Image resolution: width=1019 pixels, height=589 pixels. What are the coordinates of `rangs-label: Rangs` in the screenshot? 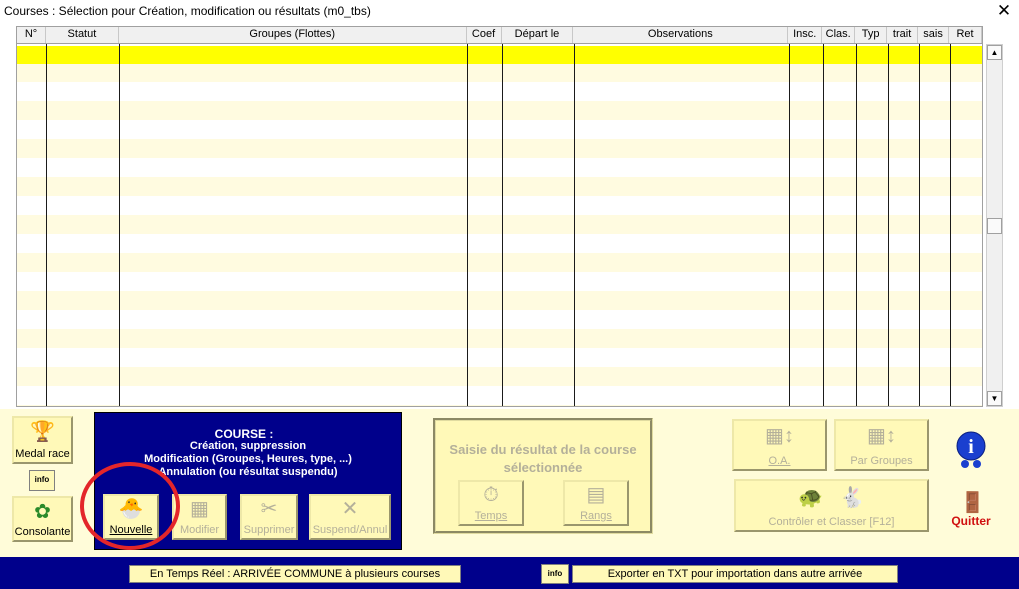 It's located at (596, 516).